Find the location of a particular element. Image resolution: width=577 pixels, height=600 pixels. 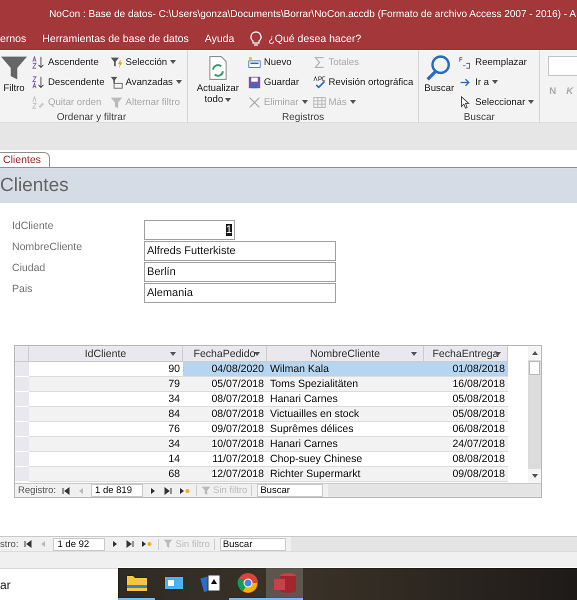

ribbon-button: Avanzadas is located at coordinates (145, 82).